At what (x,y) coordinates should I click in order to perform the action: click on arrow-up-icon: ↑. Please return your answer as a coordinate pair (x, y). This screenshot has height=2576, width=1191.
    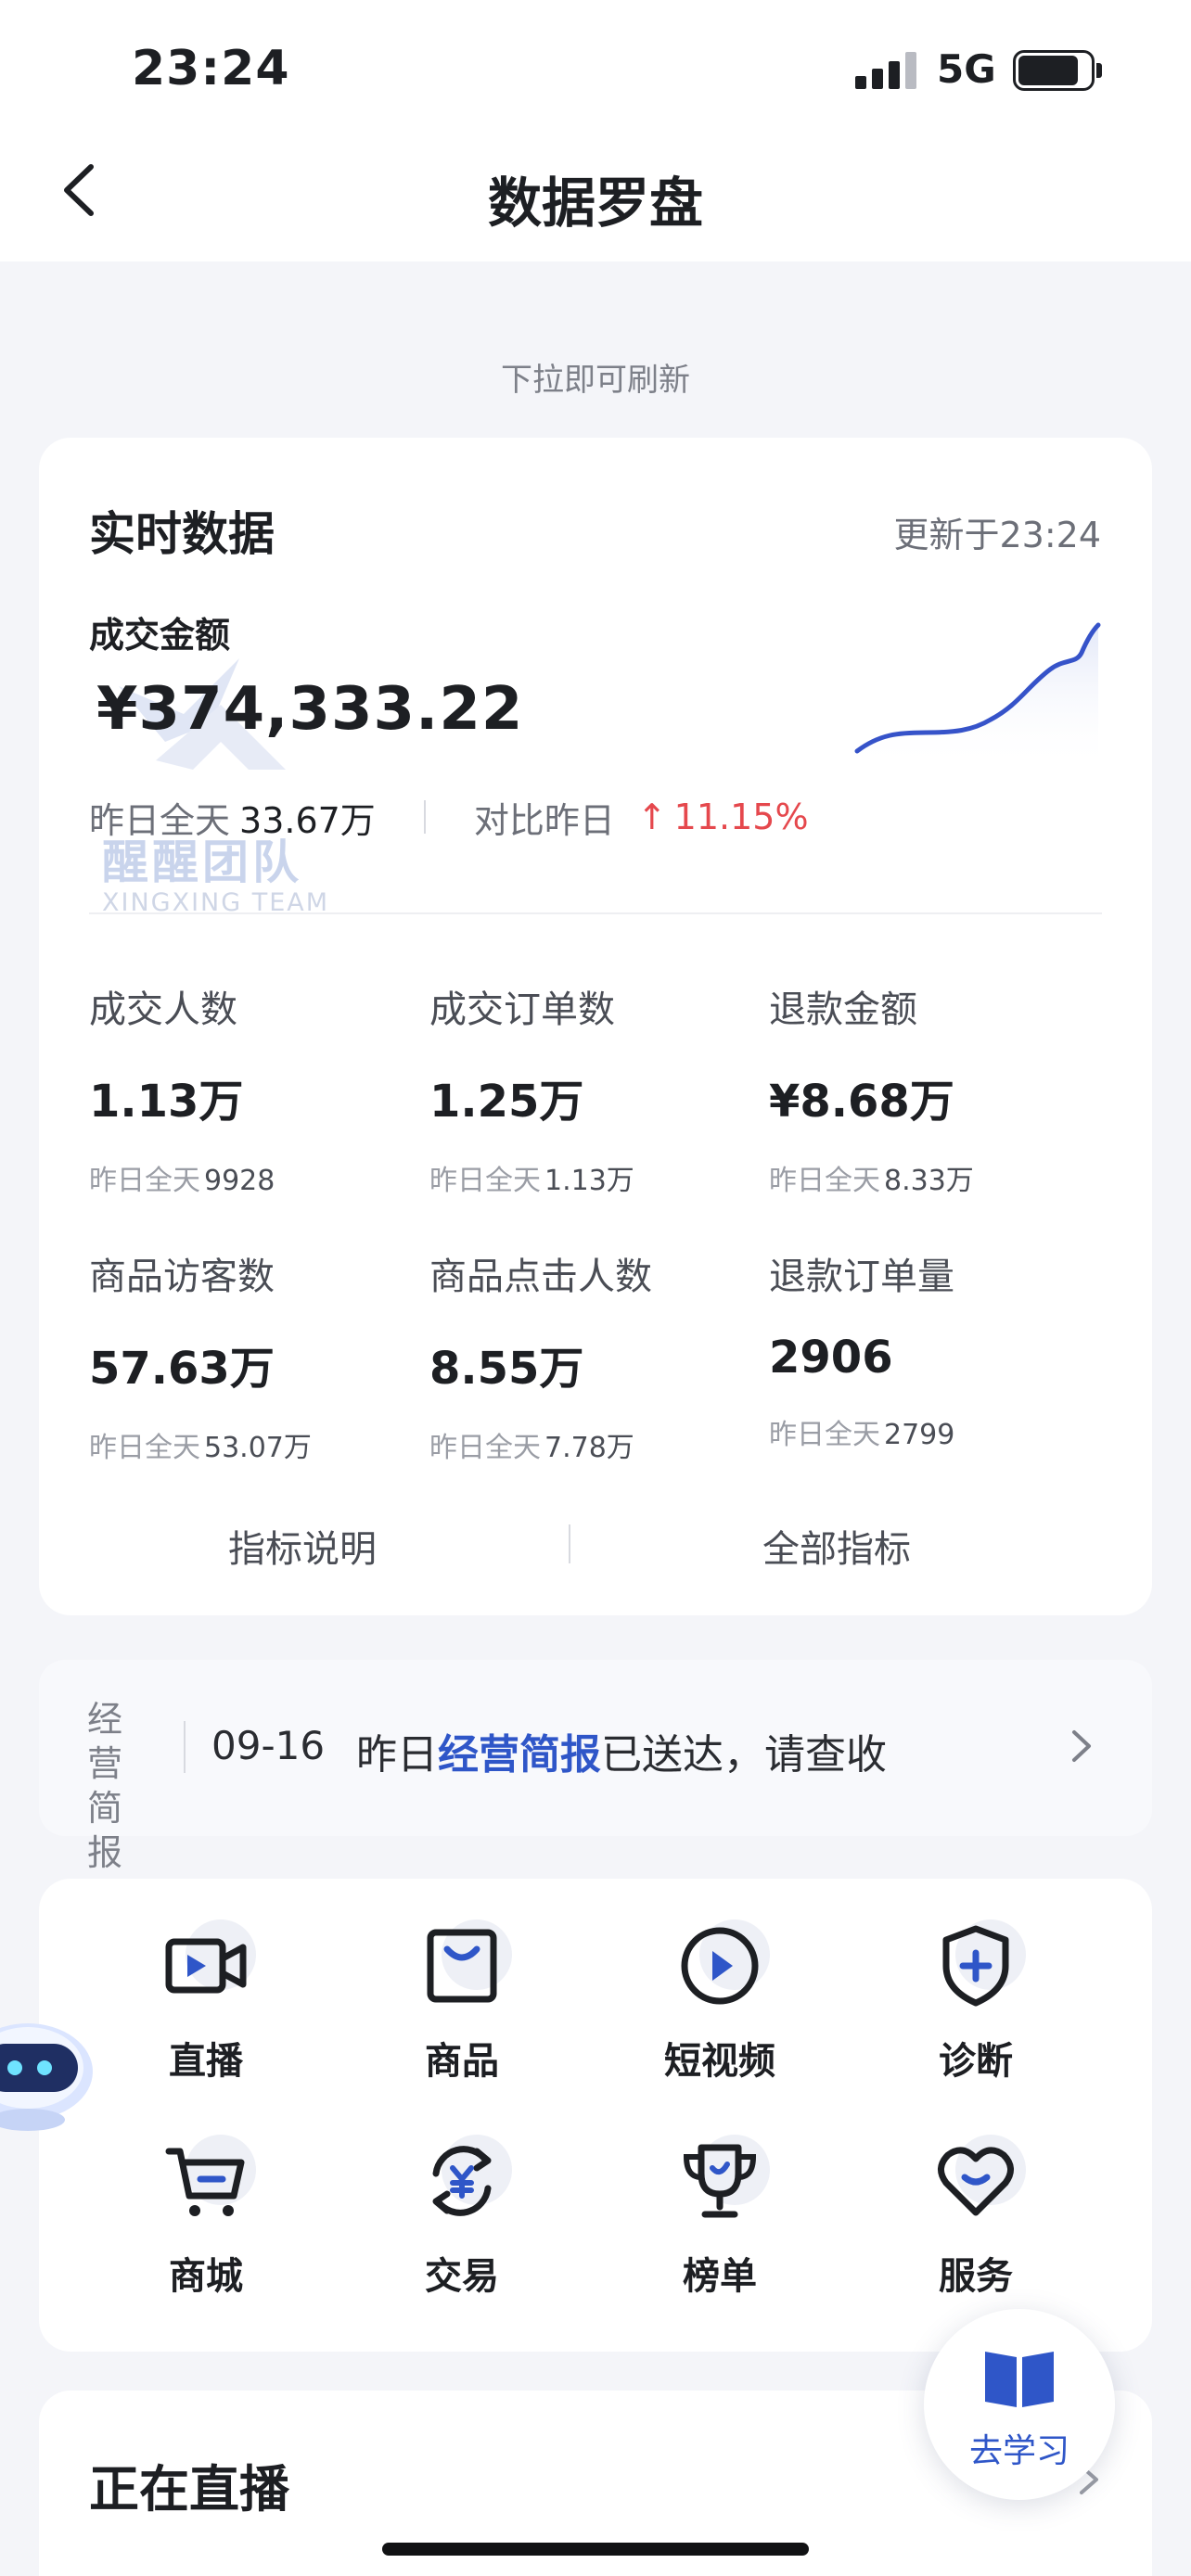
    Looking at the image, I should click on (651, 817).